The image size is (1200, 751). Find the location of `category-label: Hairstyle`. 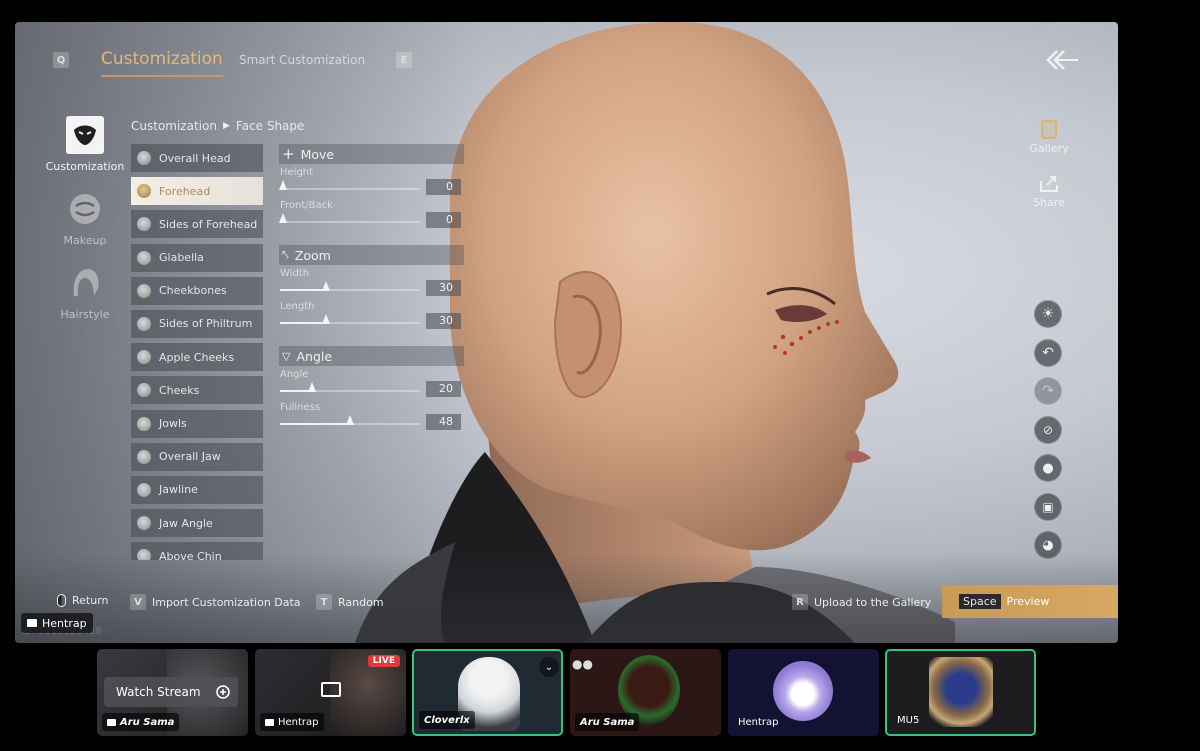

category-label: Hairstyle is located at coordinates (85, 314).